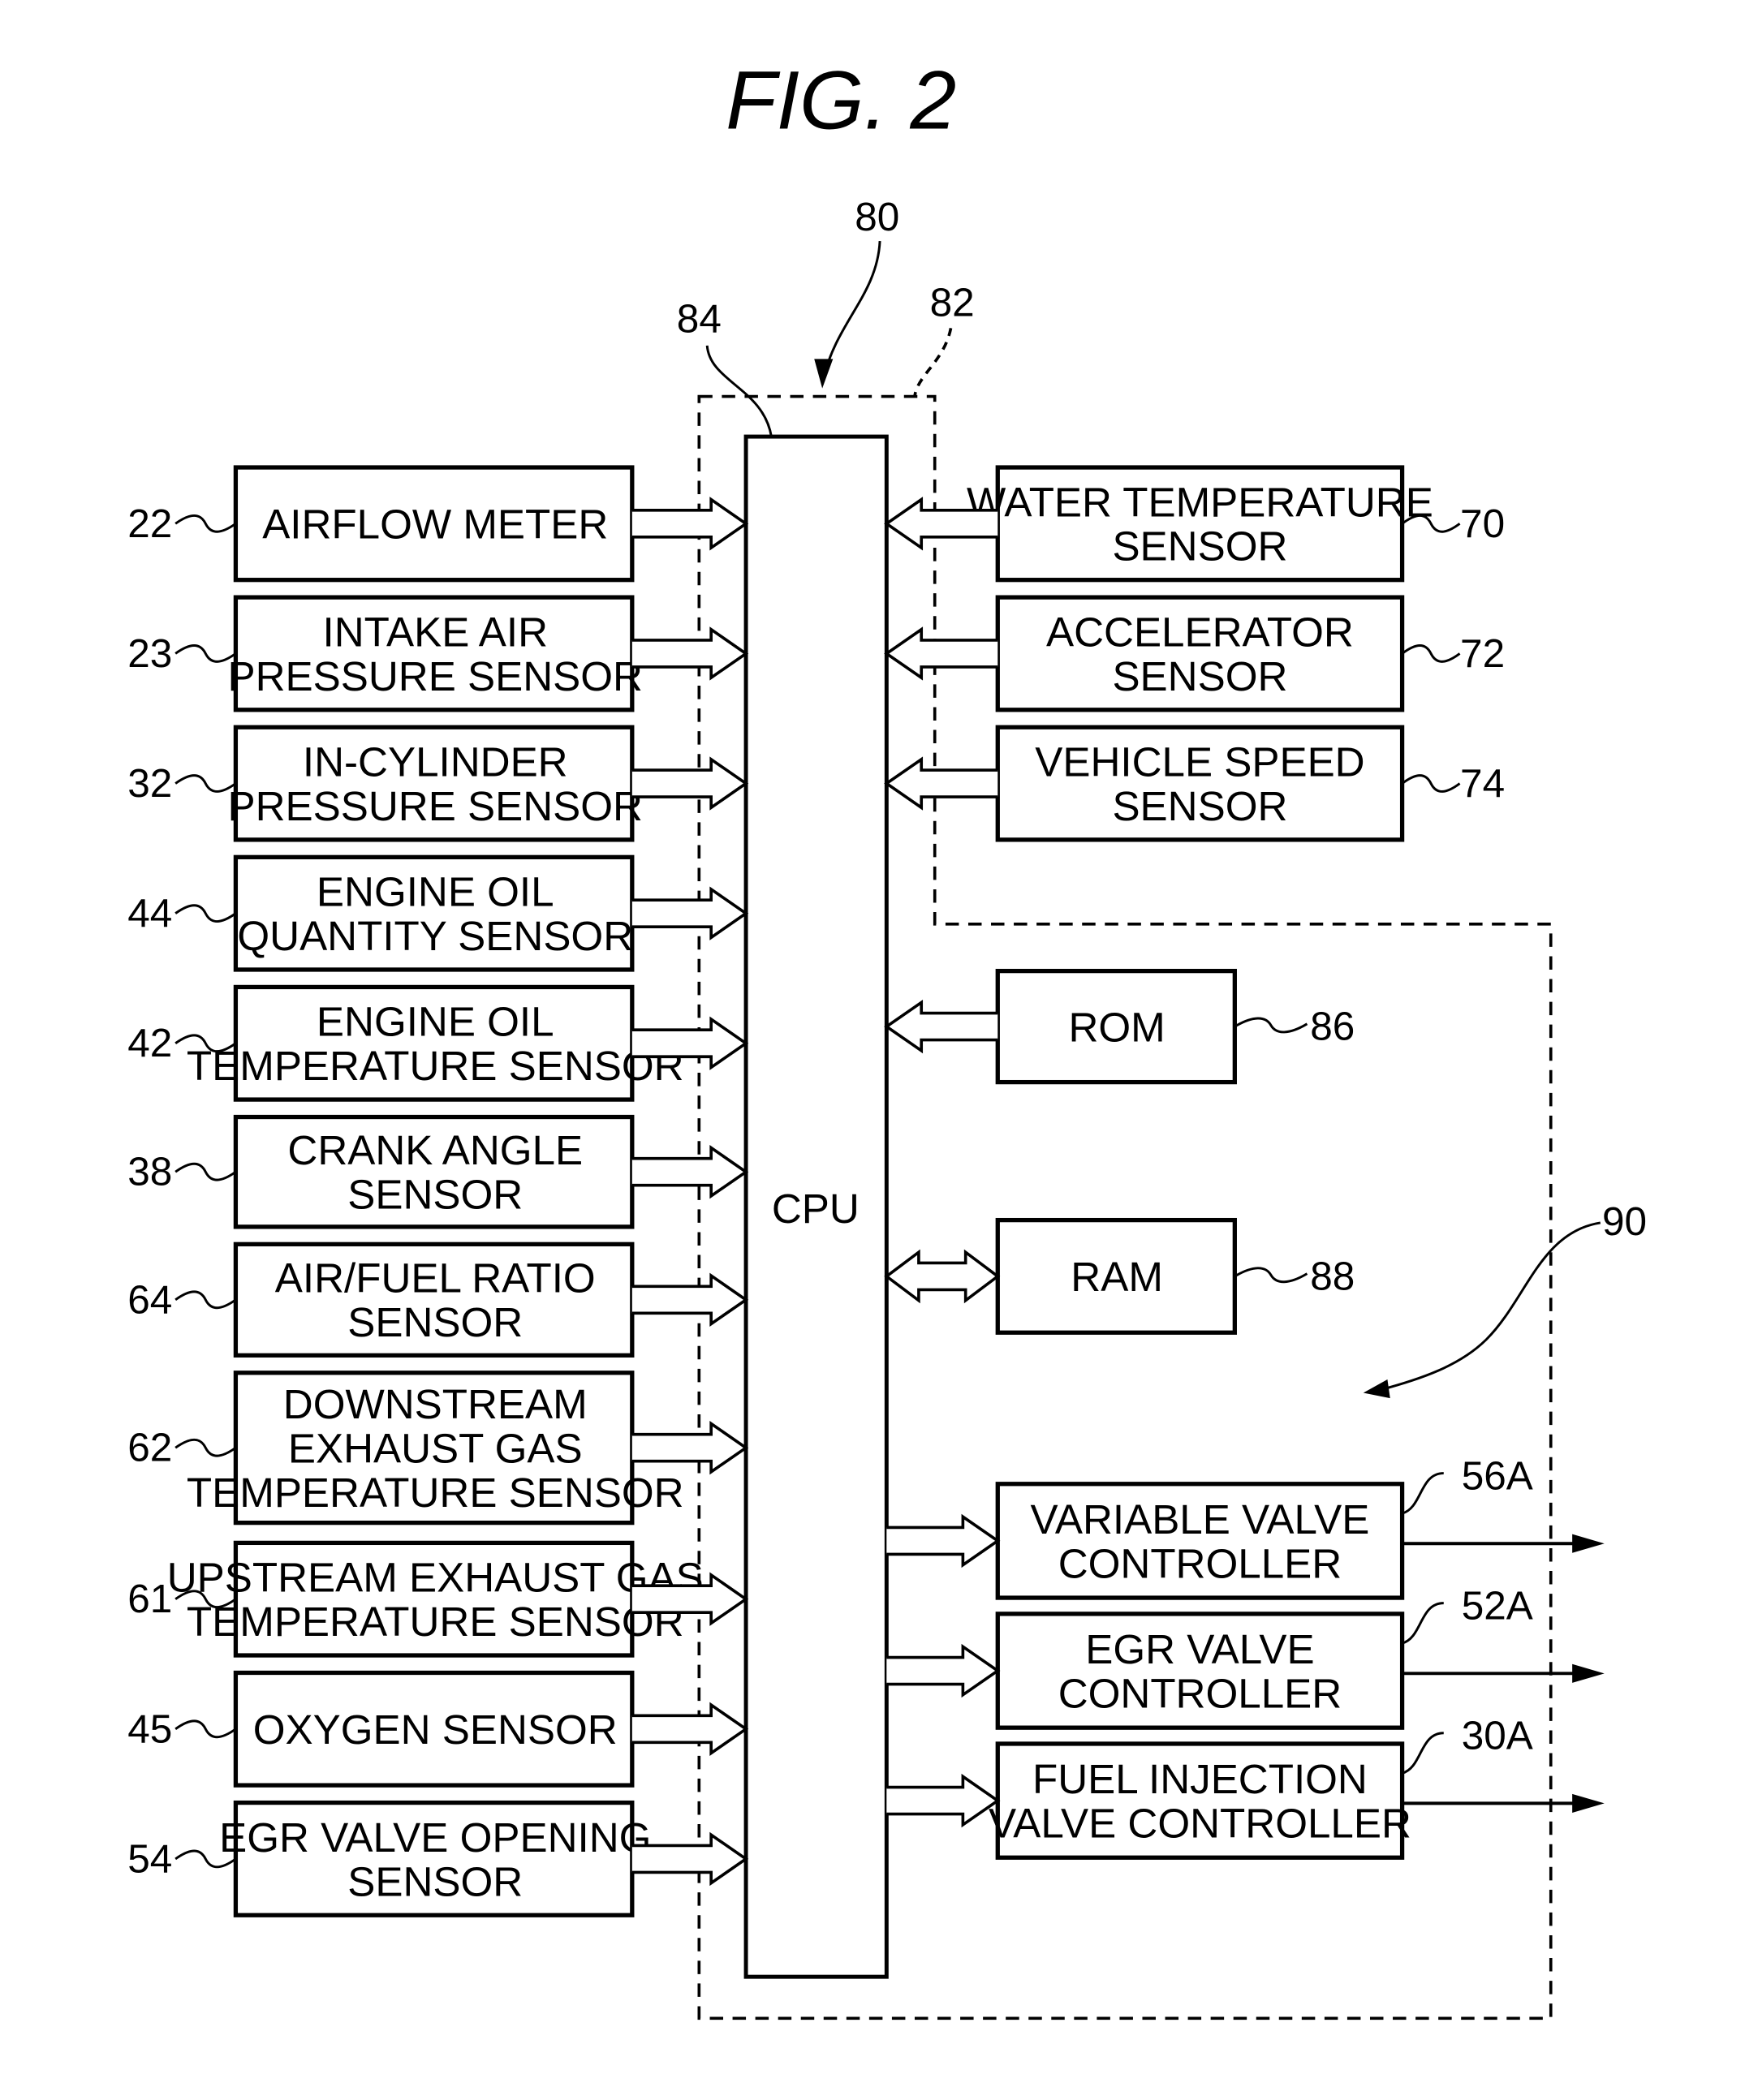 The height and width of the screenshot is (2100, 1745). Describe the element at coordinates (941, 1026) in the screenshot. I see `bus-arrow-to-cpu` at that location.